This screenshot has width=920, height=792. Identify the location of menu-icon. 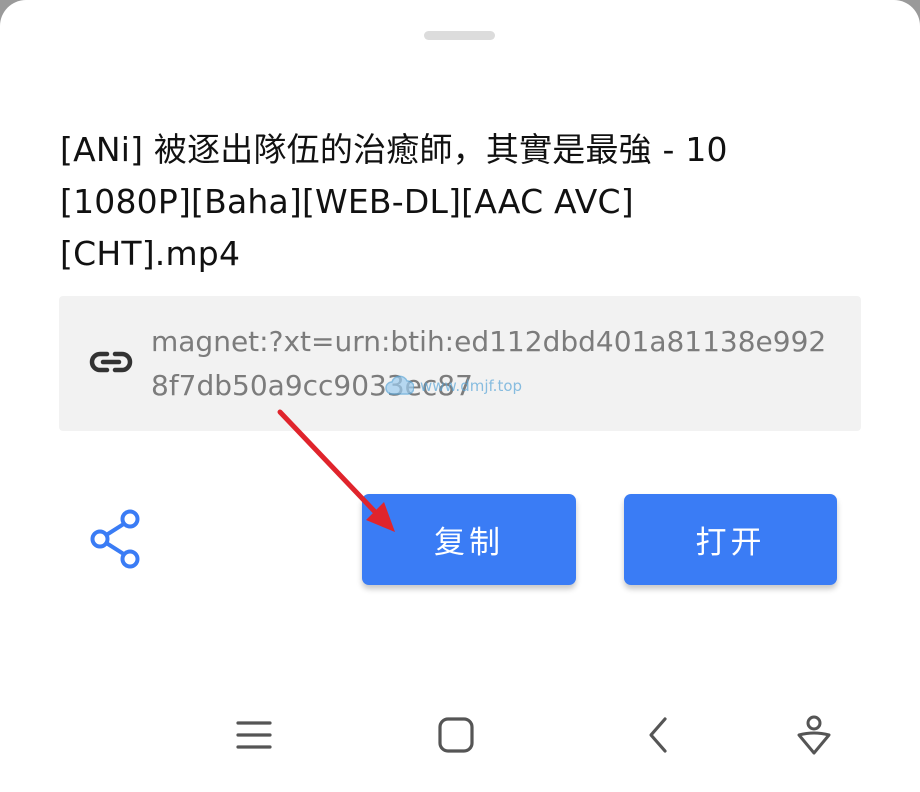
(254, 735).